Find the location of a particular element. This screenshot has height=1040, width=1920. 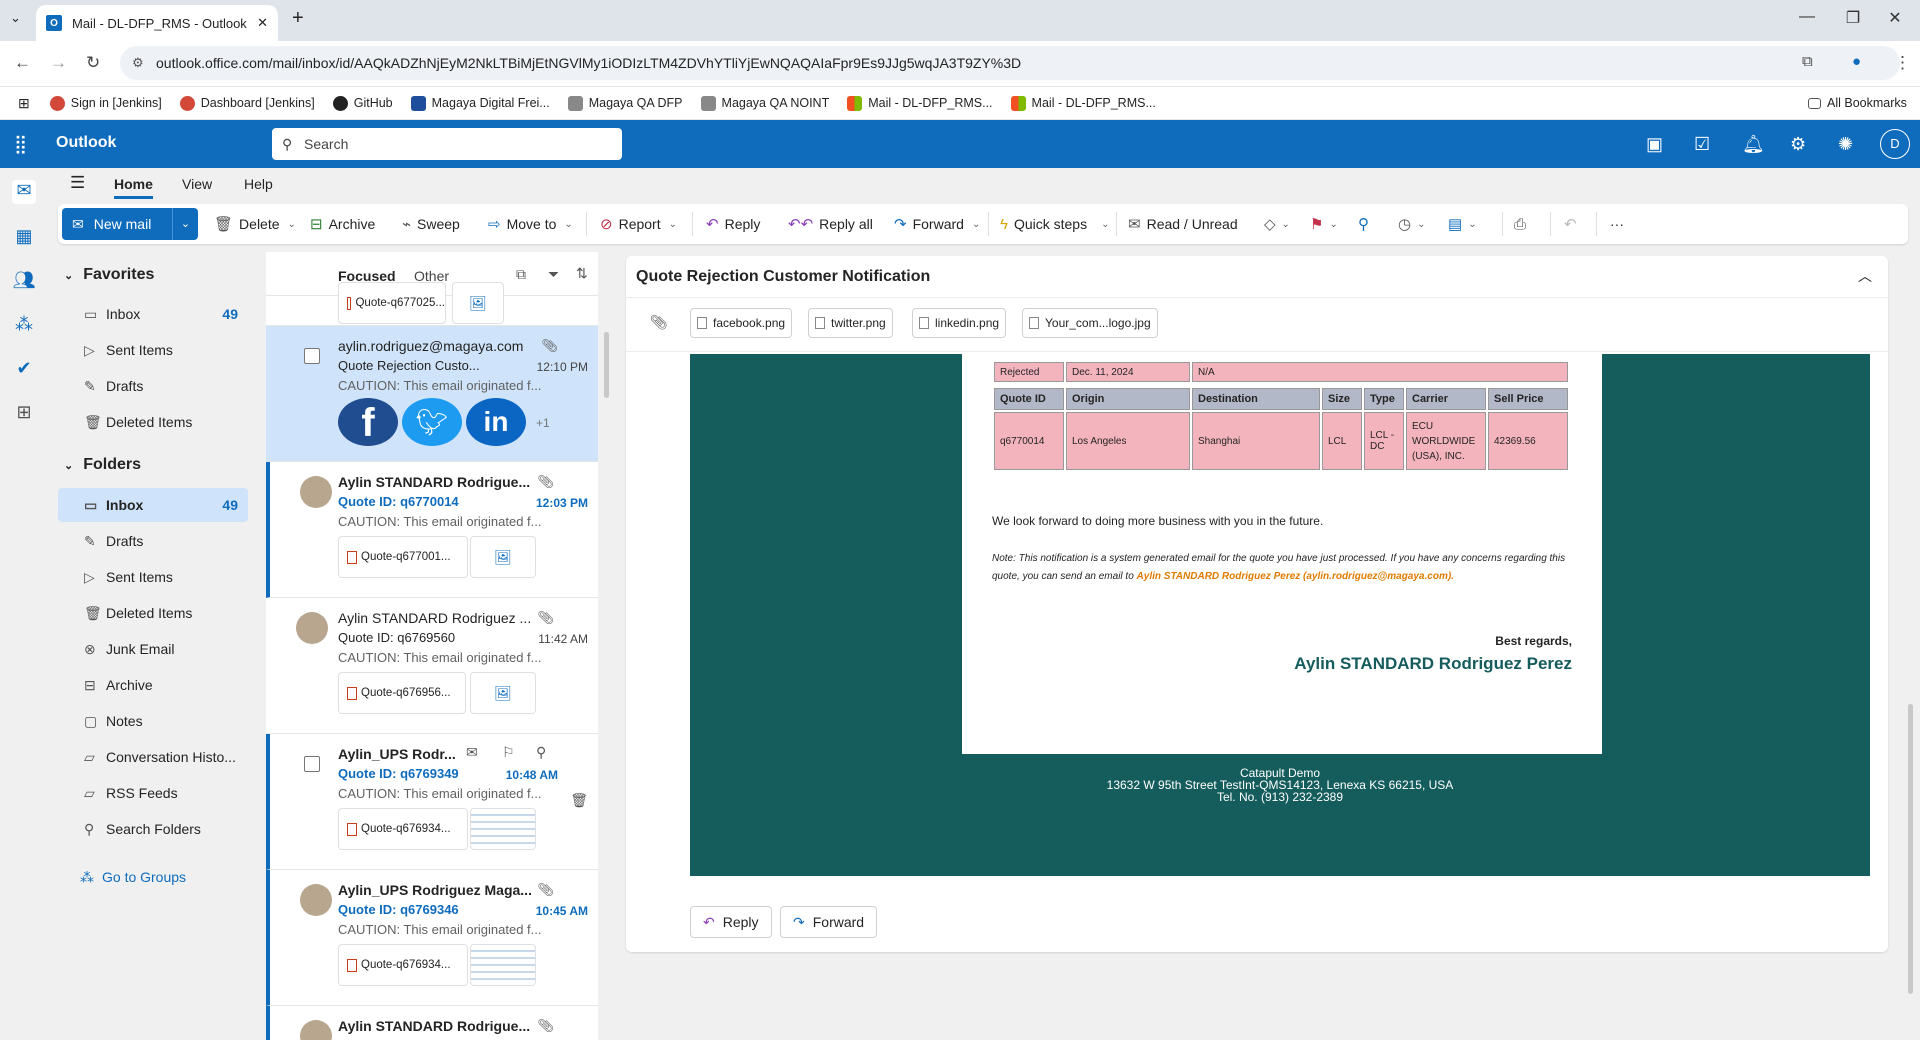

list-item: Quote-q677025... 🖼︎ is located at coordinates (432, 304).